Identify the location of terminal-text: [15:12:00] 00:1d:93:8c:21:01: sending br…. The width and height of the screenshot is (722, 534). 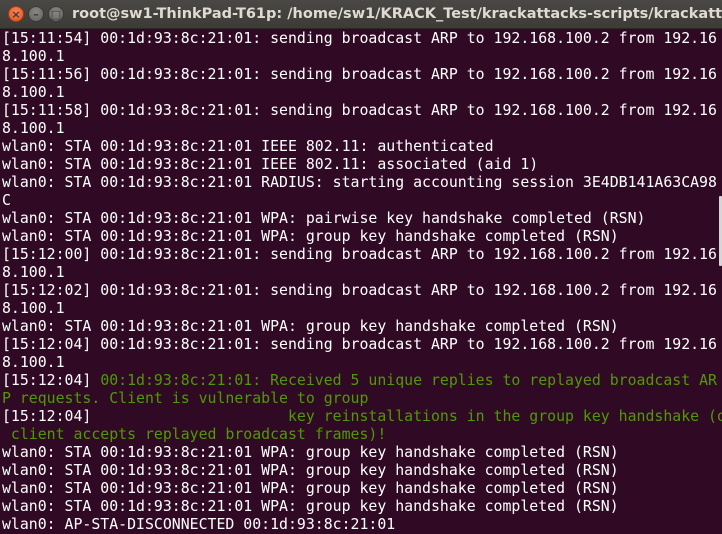
(359, 254).